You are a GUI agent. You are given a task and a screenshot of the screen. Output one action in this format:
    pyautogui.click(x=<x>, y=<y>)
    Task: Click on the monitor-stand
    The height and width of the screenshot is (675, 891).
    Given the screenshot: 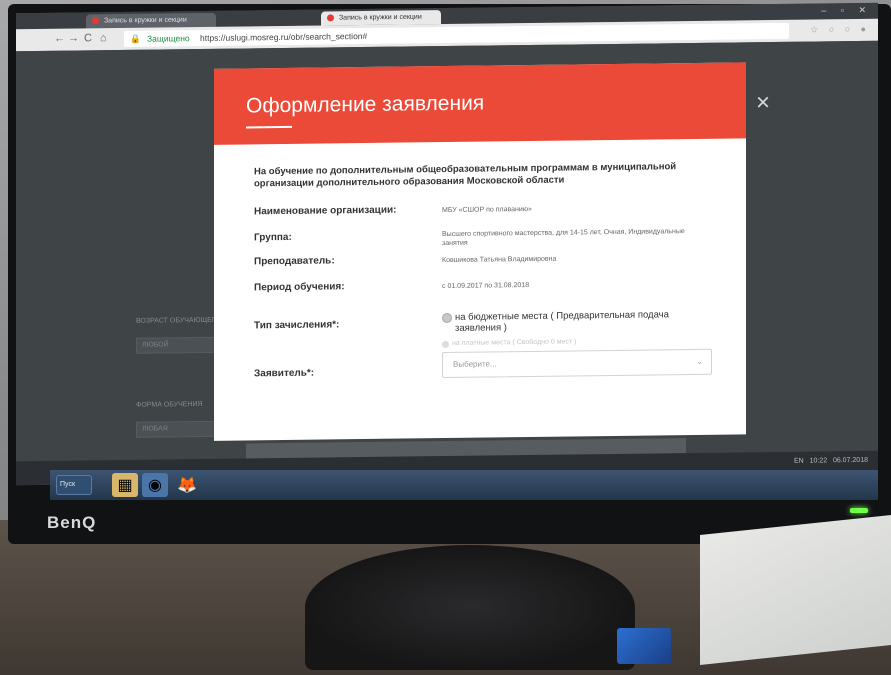 What is the action you would take?
    pyautogui.click(x=470, y=607)
    